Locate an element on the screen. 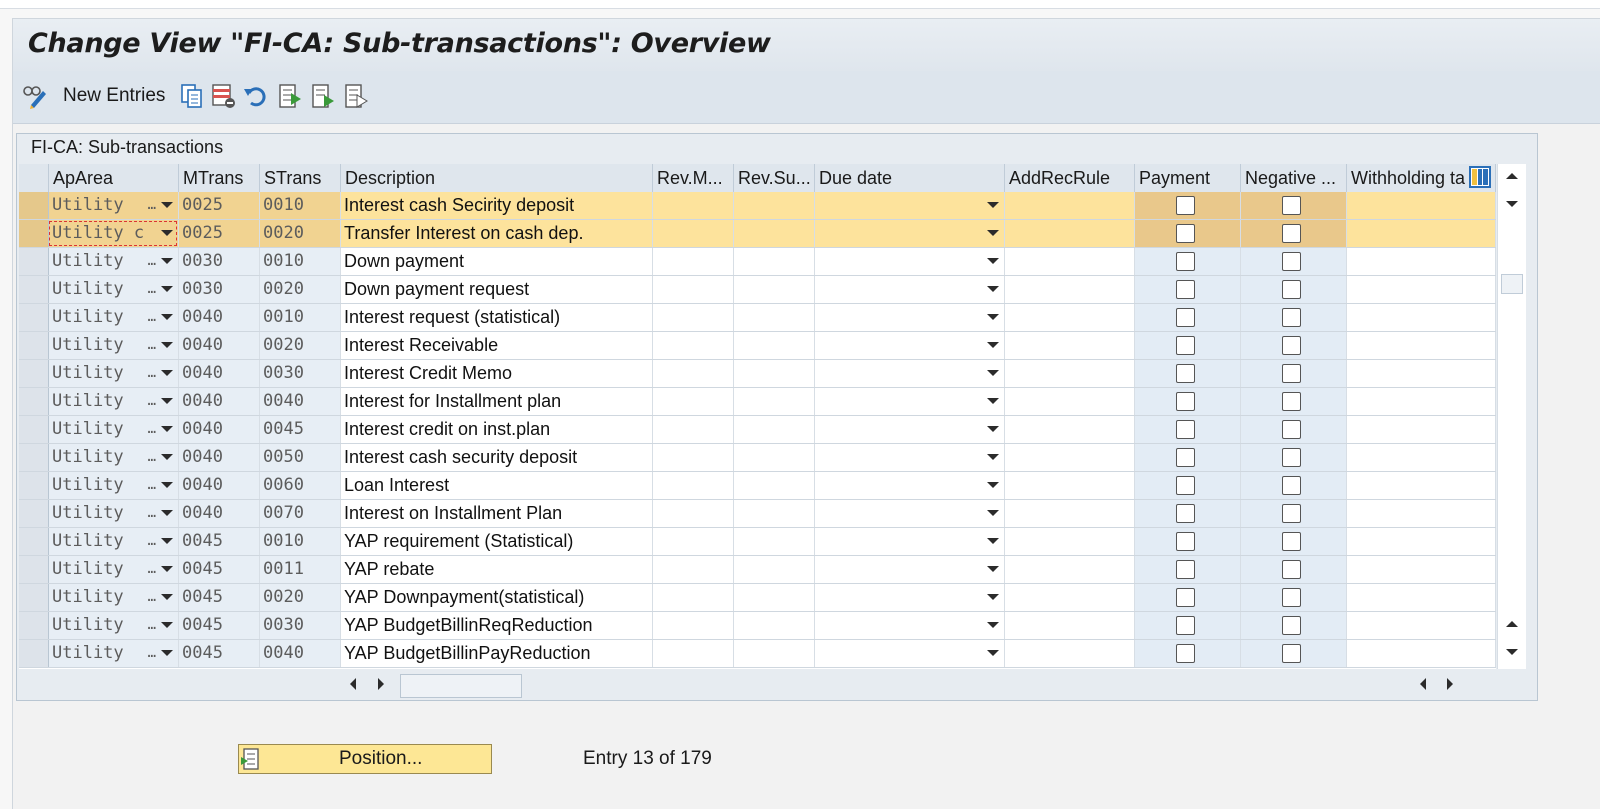 This screenshot has width=1600, height=809. scroll-up-icon is located at coordinates (1512, 176).